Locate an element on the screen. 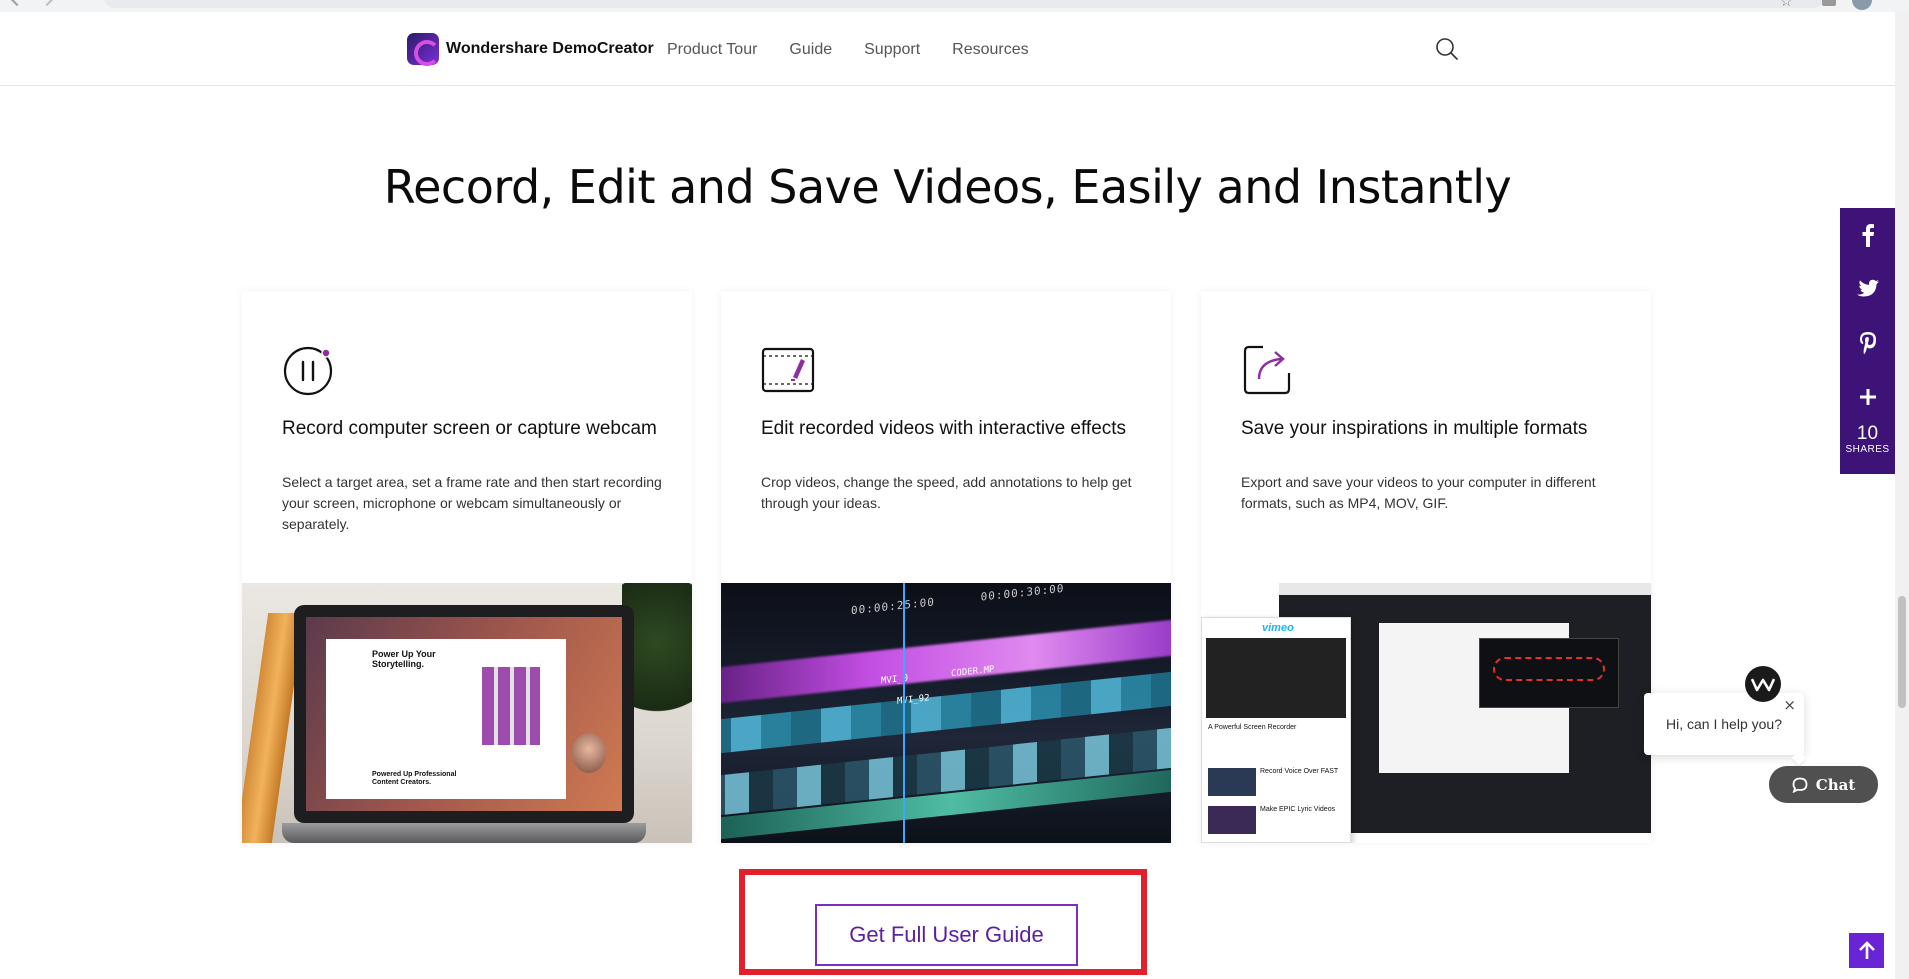  democreator-logo-icon is located at coordinates (423, 49).